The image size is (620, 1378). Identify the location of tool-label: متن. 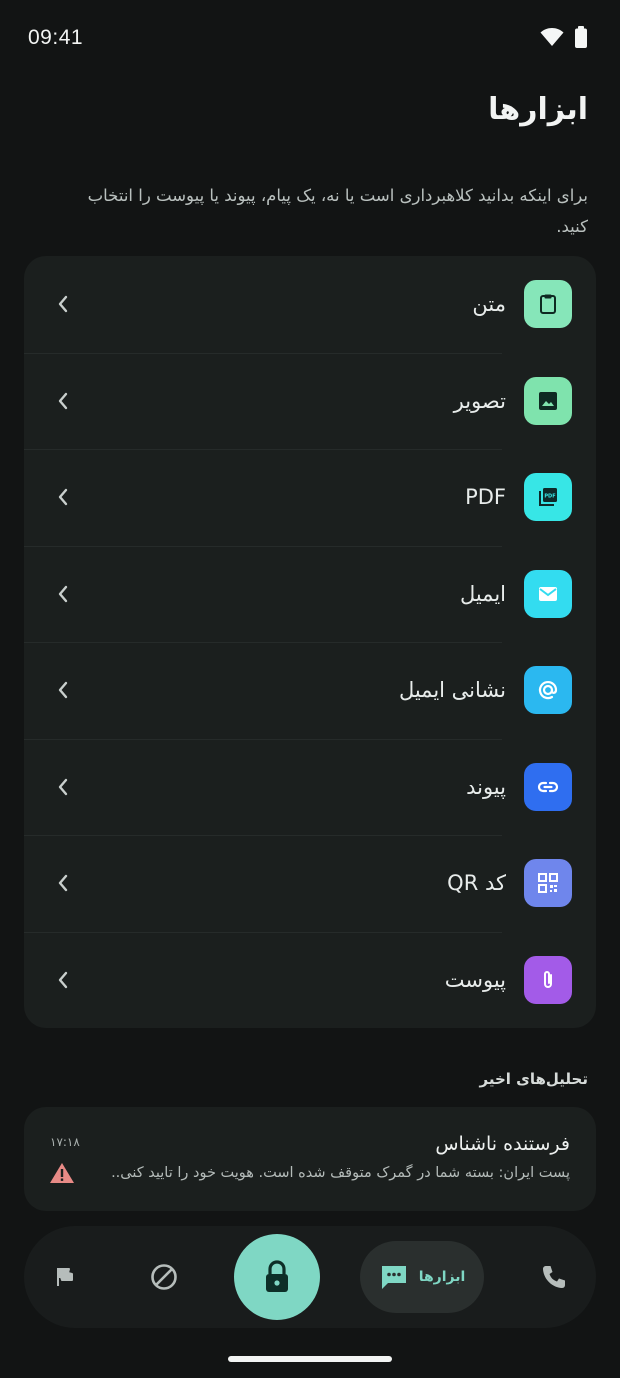
(489, 304).